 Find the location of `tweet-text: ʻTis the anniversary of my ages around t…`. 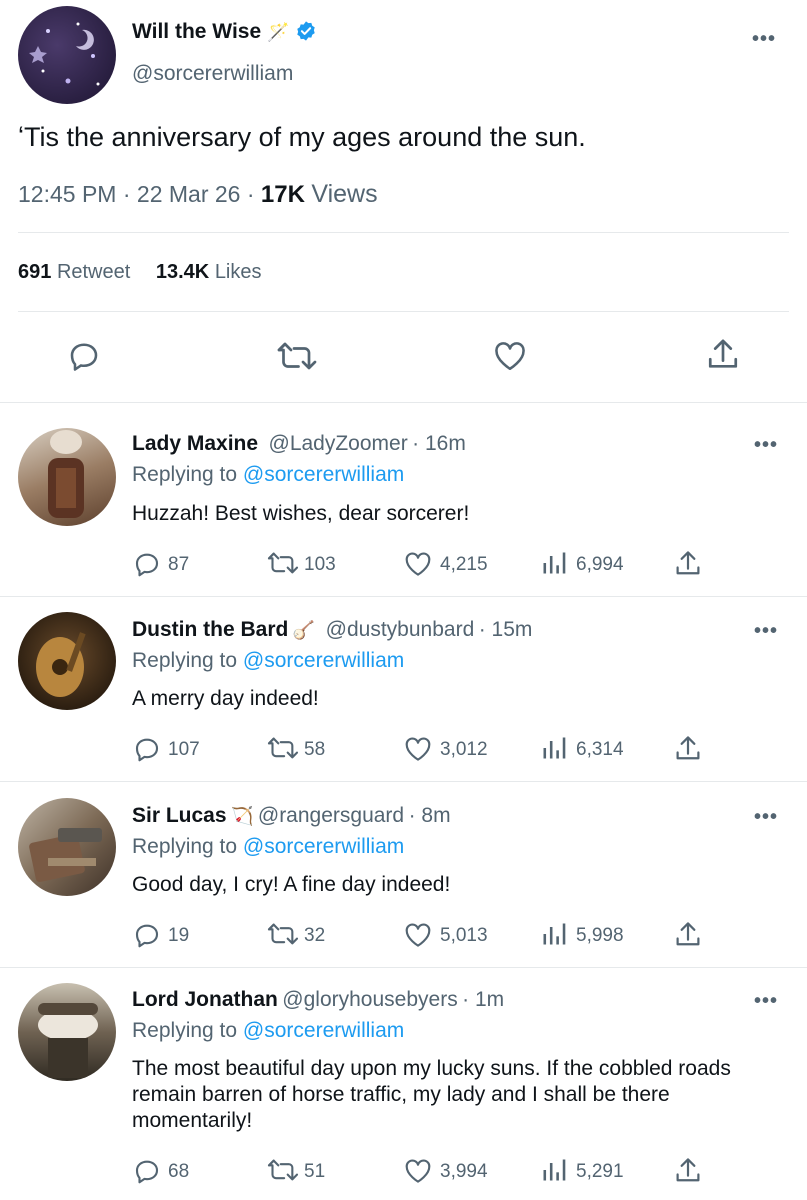

tweet-text: ʻTis the anniversary of my ages around t… is located at coordinates (302, 137).